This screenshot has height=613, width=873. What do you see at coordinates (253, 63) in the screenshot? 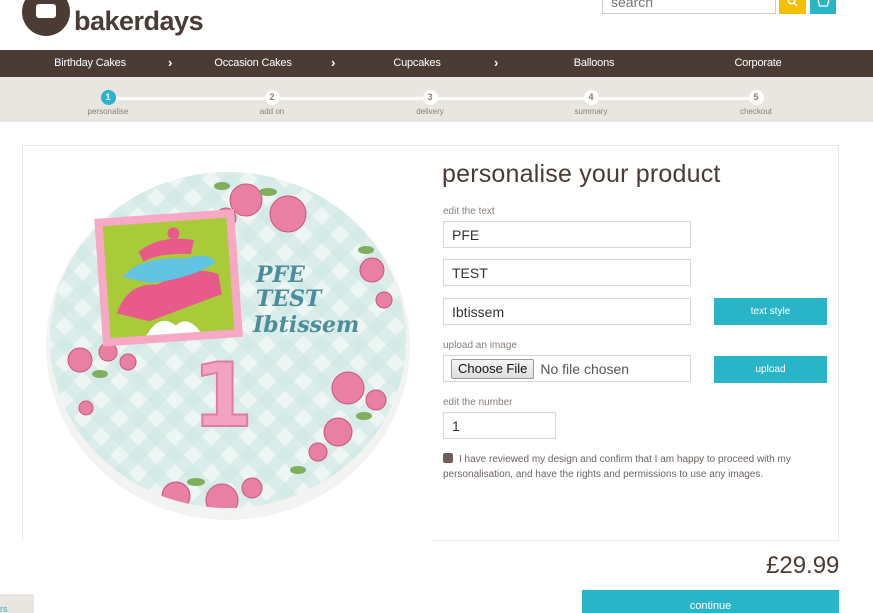
I see `nav-item-occasion-cakes: Occasion Cakes` at bounding box center [253, 63].